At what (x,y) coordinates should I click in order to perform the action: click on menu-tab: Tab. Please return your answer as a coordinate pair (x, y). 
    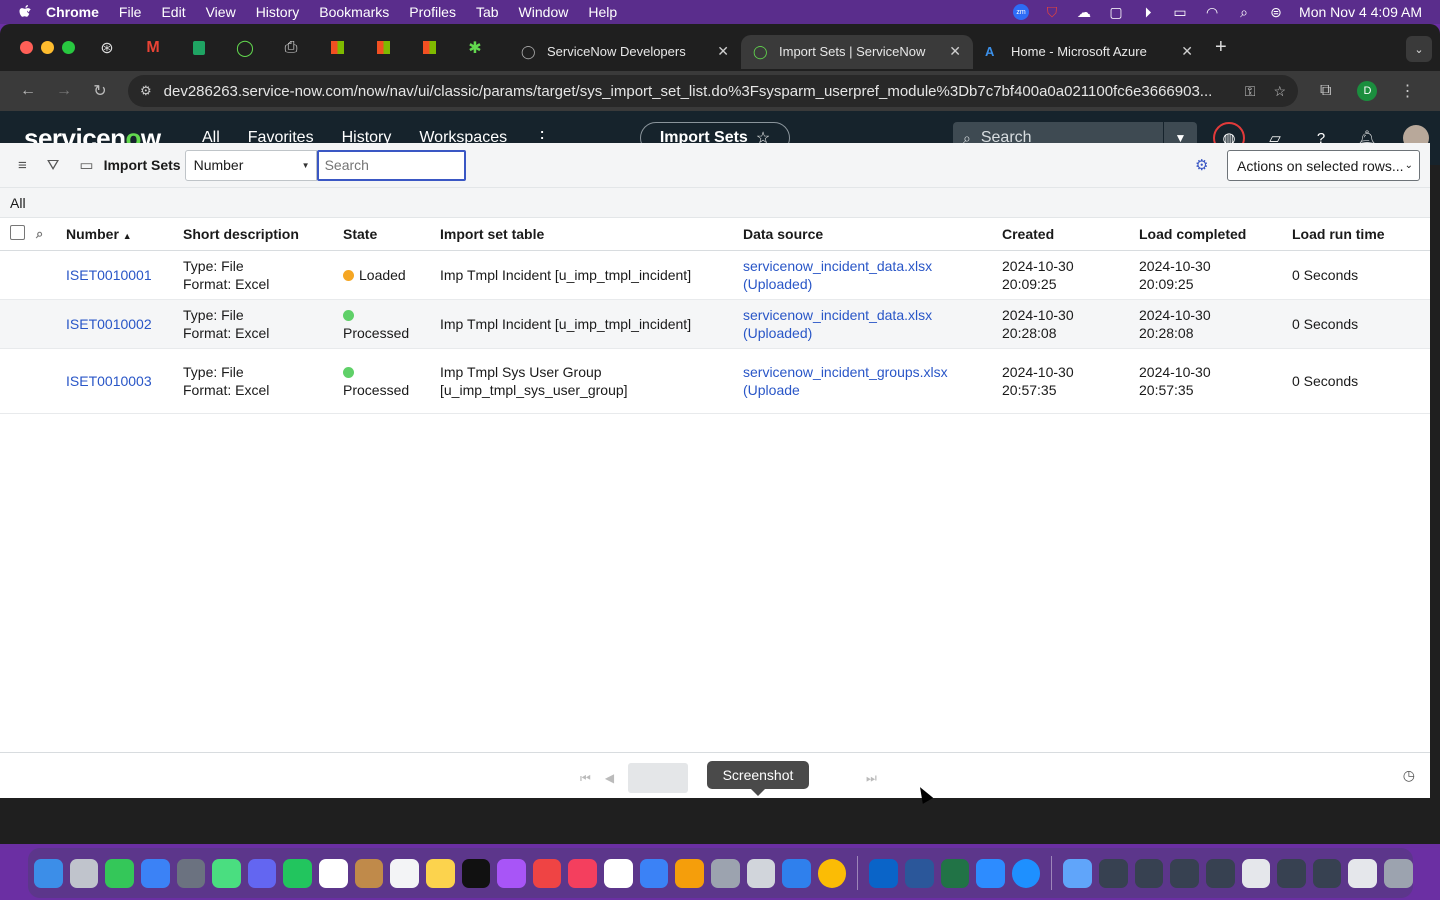
    Looking at the image, I should click on (487, 12).